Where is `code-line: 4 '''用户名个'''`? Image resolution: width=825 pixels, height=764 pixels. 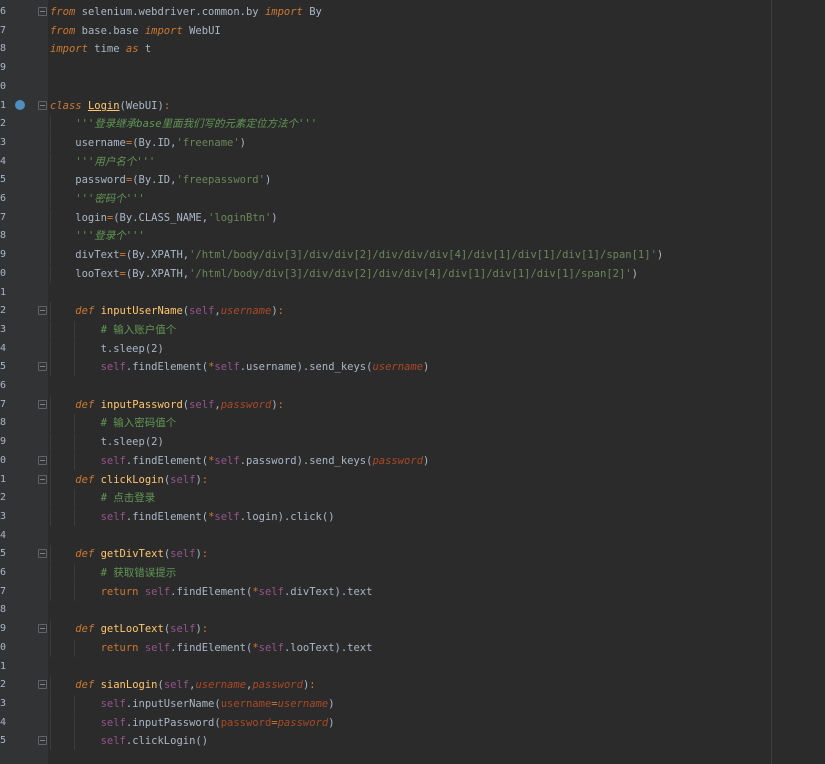
code-line: 4 '''用户名个''' is located at coordinates (412, 161).